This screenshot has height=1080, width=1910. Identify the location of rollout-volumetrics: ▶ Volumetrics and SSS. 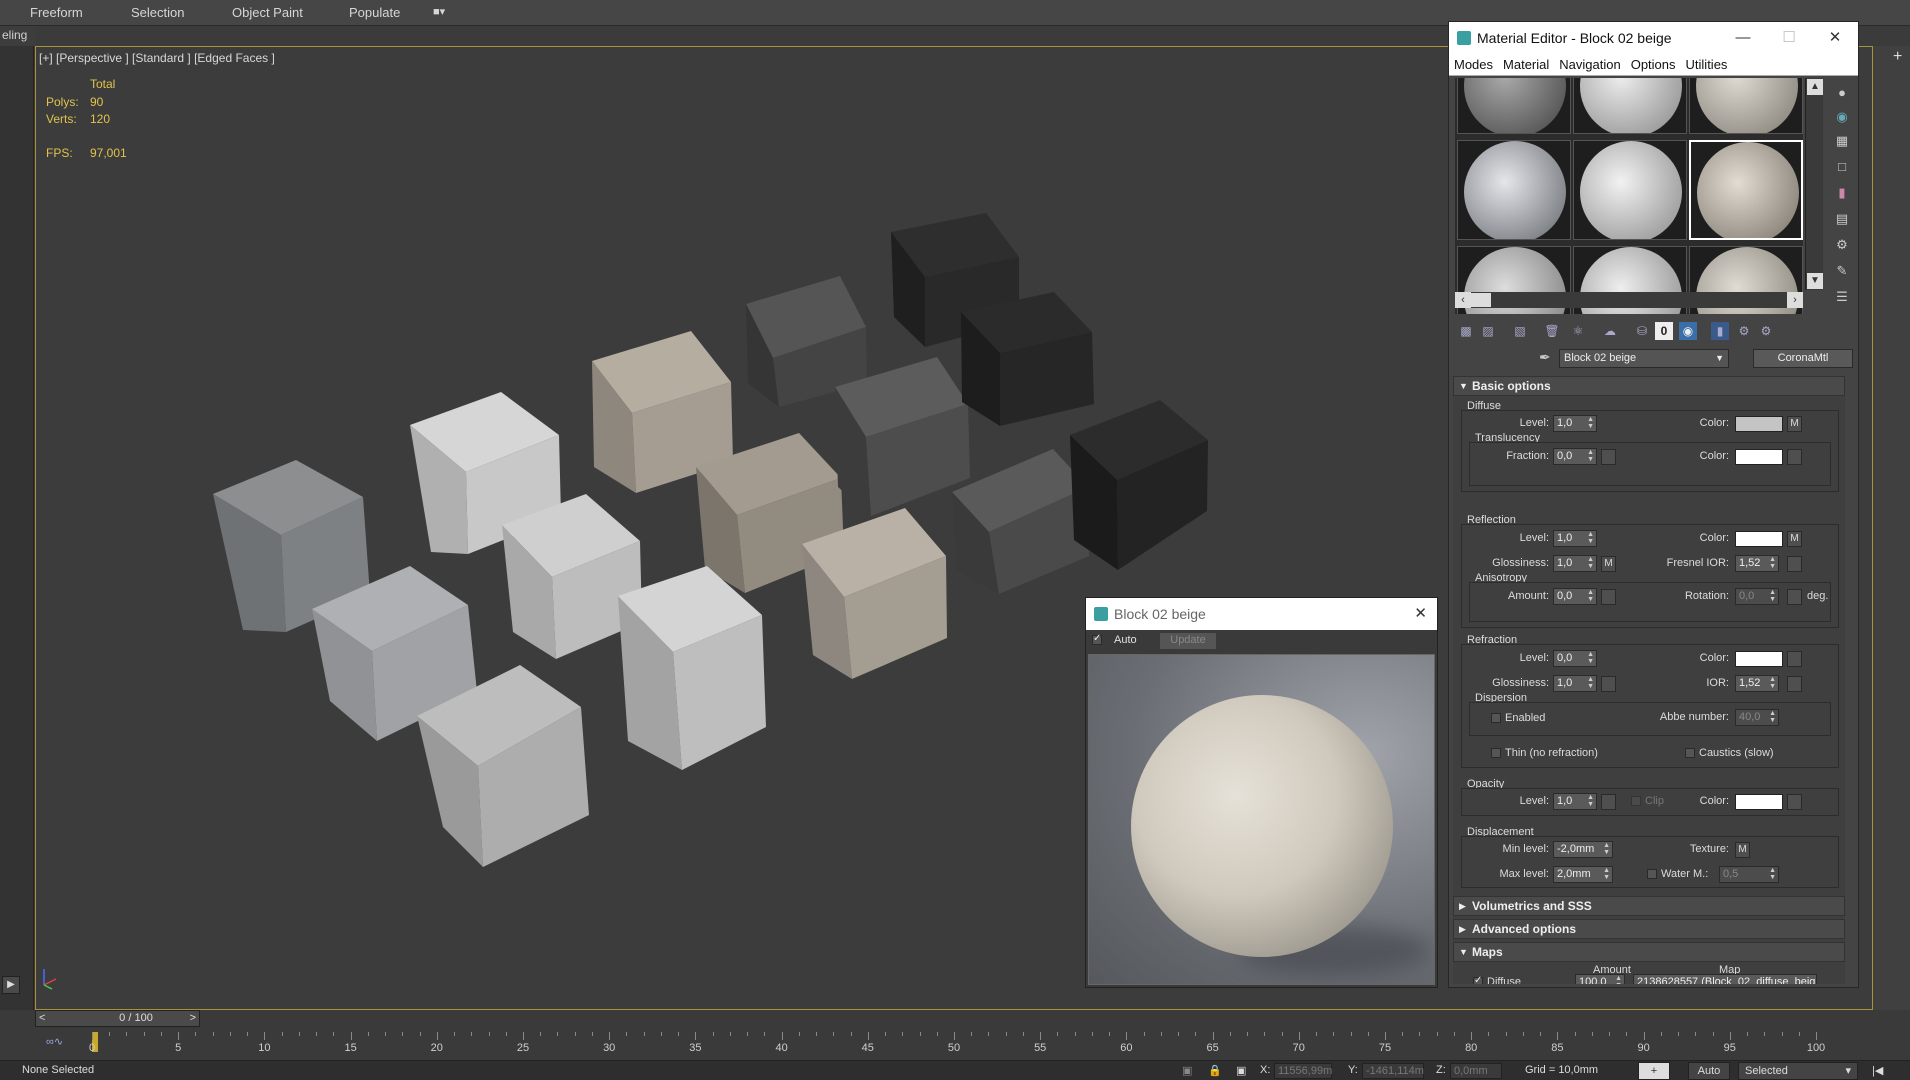
(1649, 906).